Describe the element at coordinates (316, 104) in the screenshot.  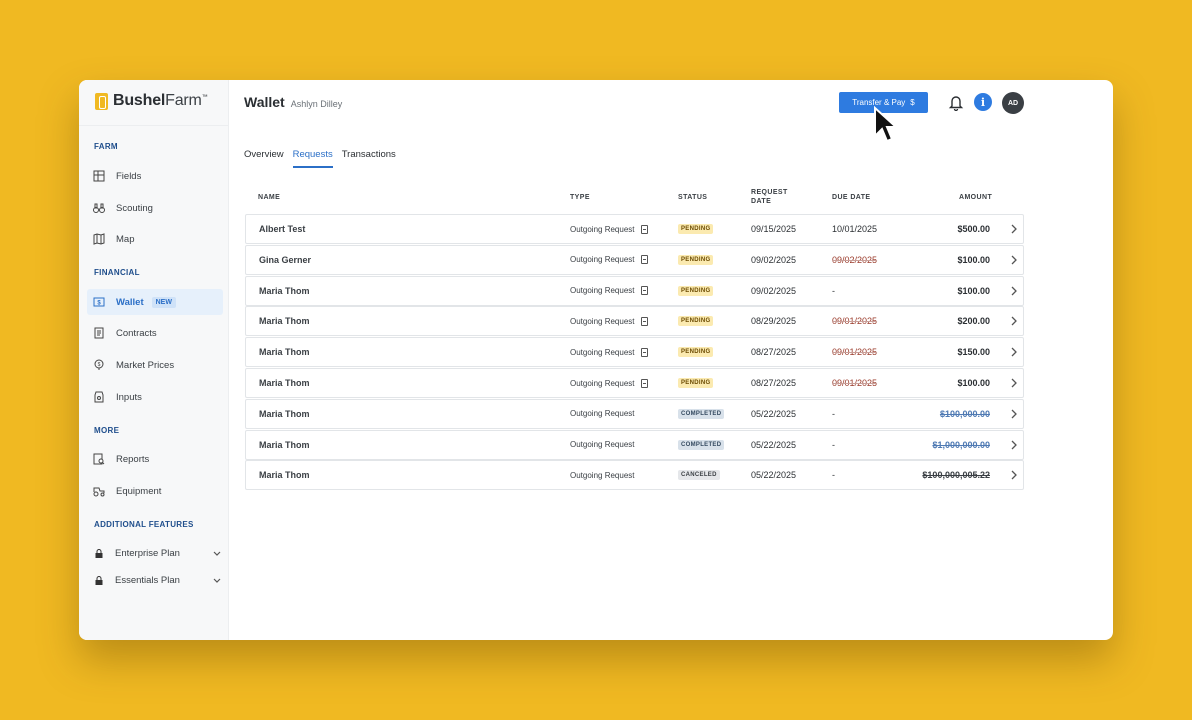
I see `page-subtitle: Ashlyn Dilley` at that location.